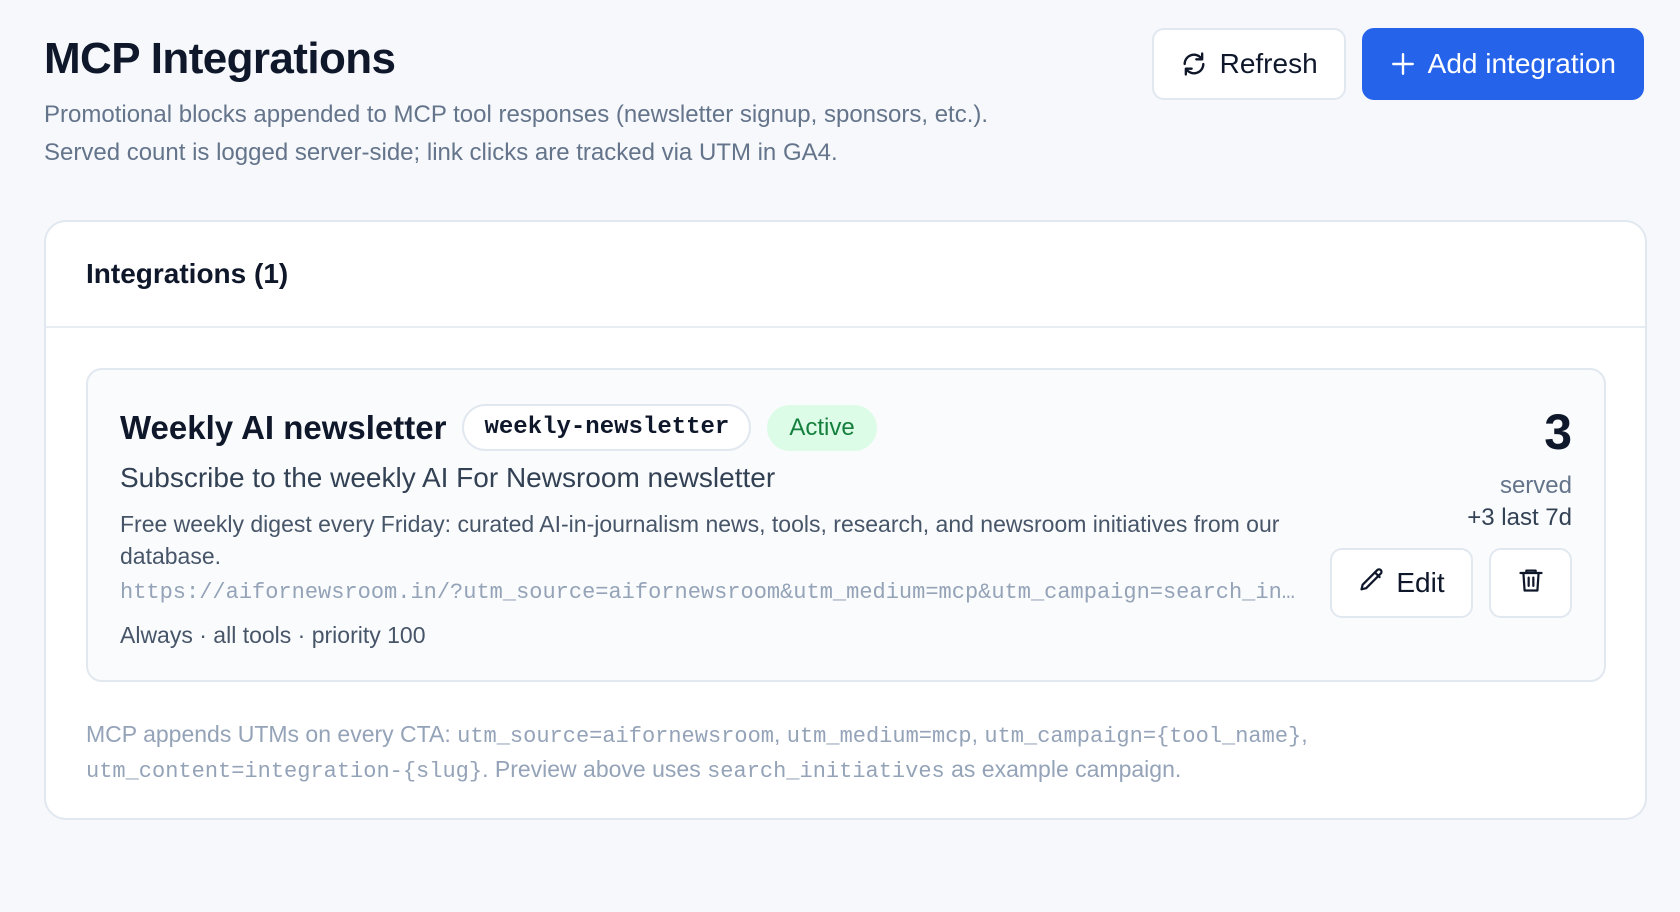 This screenshot has height=912, width=1680. I want to click on utm-campaign-code: utm_campaign={tool_name}, so click(1143, 736).